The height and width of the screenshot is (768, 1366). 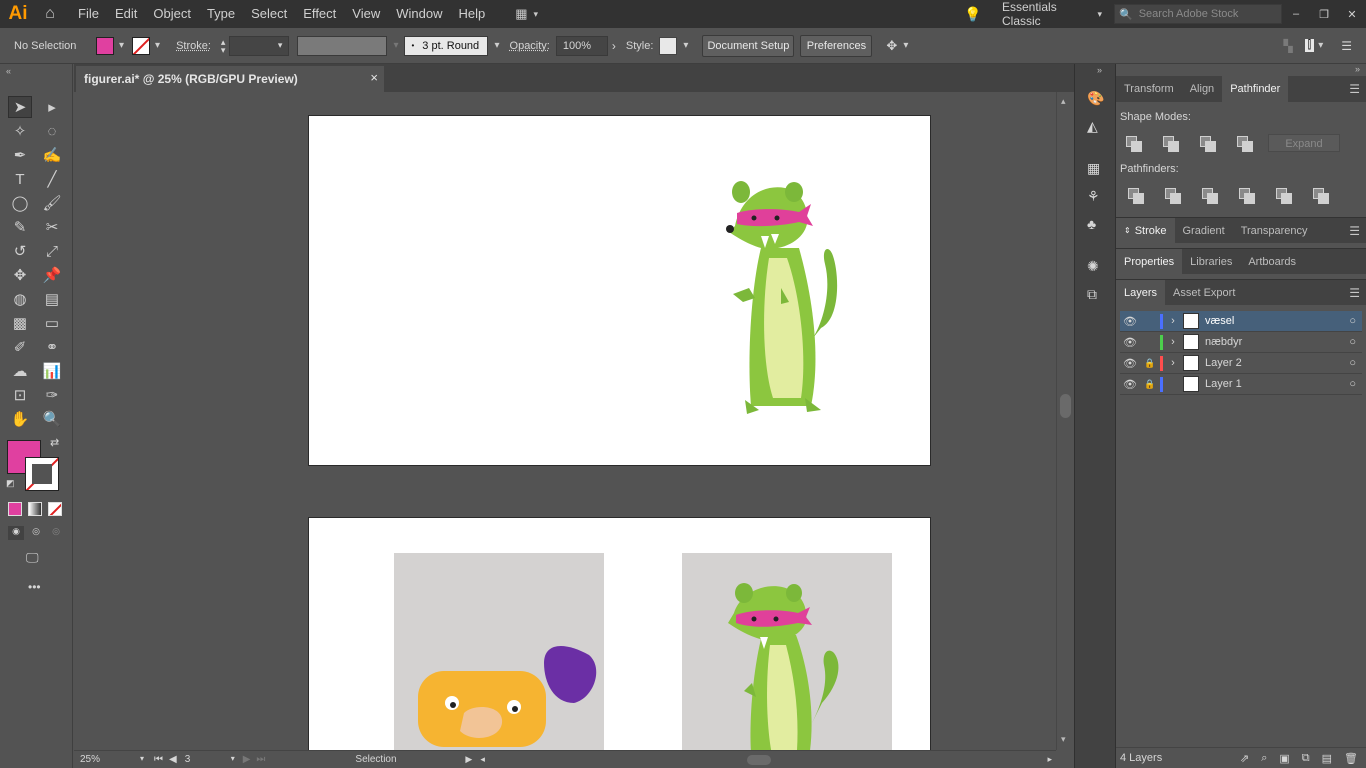 I want to click on divide-icon, so click(x=1136, y=196).